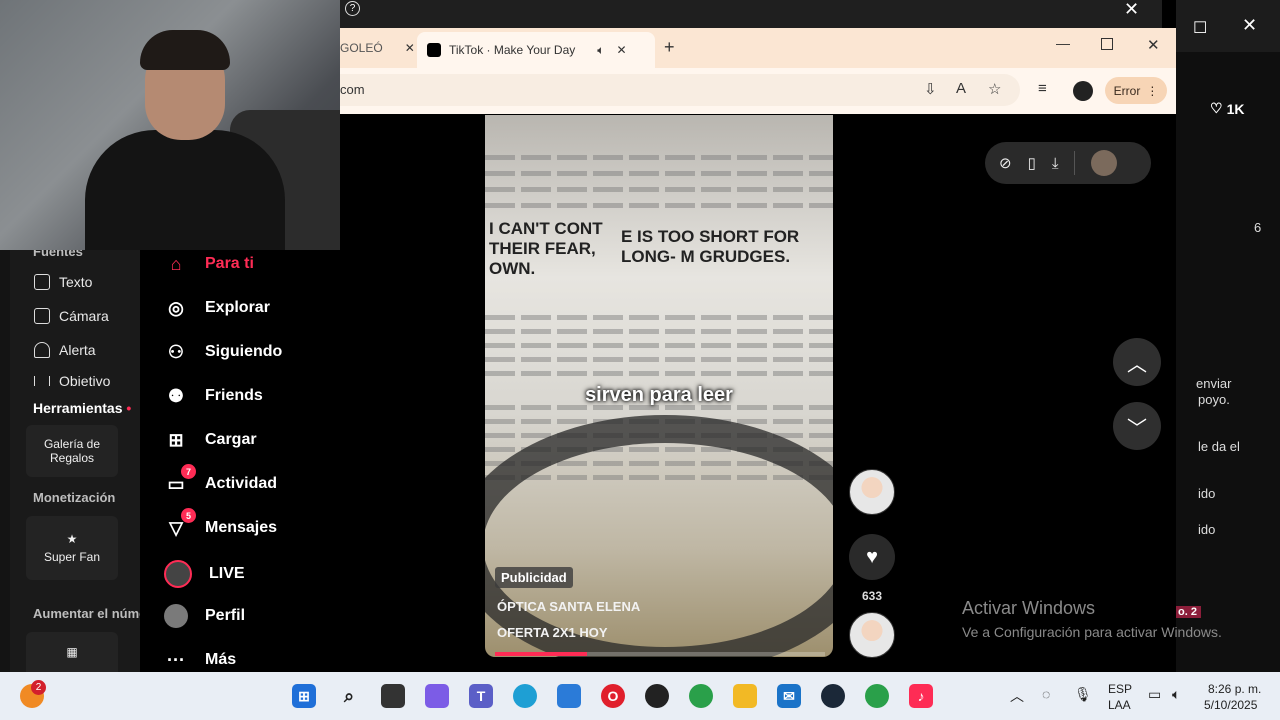 This screenshot has width=1280, height=720. Describe the element at coordinates (1107, 44) in the screenshot. I see `restore-icon` at that location.